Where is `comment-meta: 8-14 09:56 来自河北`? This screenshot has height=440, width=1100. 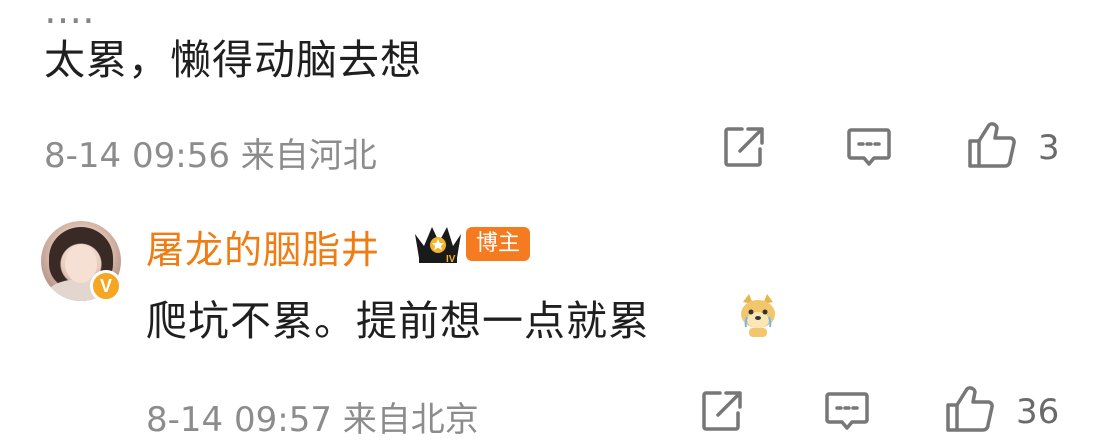 comment-meta: 8-14 09:56 来自河北 is located at coordinates (210, 152).